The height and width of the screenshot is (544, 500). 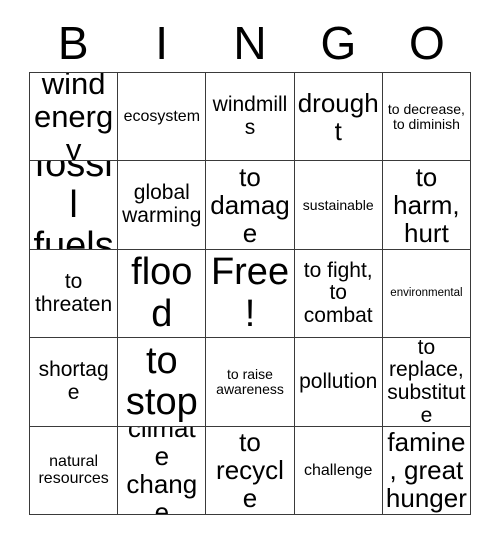 I want to click on bingo-cell: to fight, to combat, so click(x=338, y=294).